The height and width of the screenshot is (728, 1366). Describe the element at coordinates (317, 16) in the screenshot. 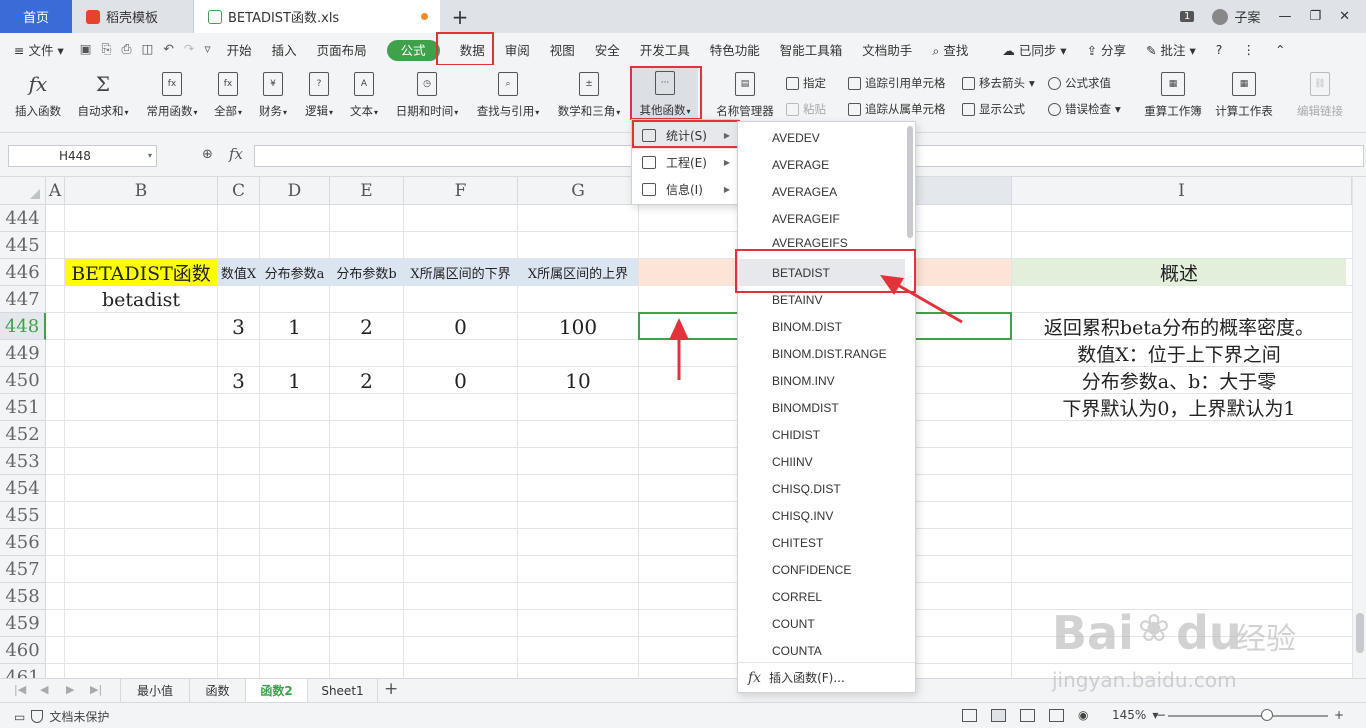

I see `tab-document: BETADIST函数.xls` at that location.